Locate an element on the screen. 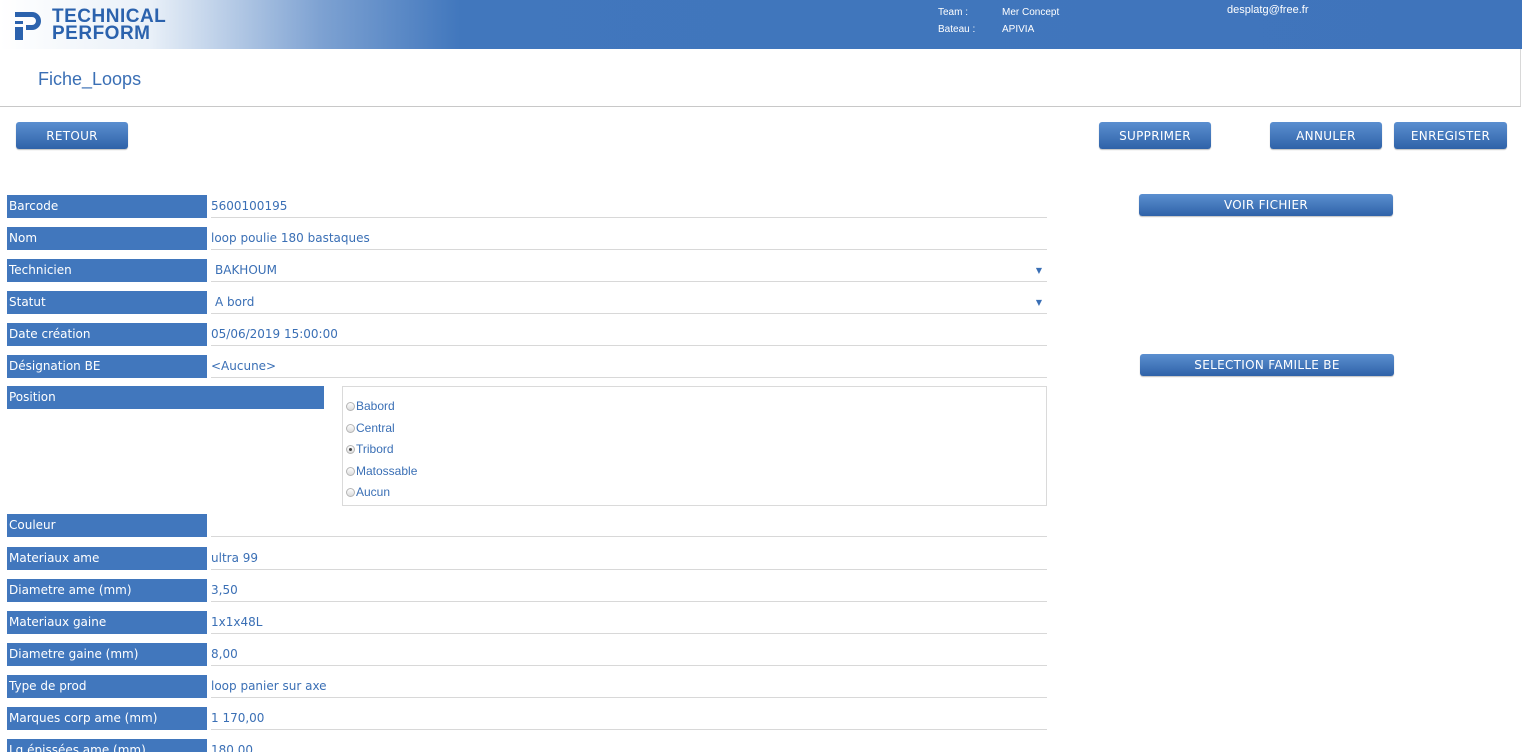 This screenshot has width=1522, height=752. technicien-select: BAKHOUM ▼ is located at coordinates (629, 270).